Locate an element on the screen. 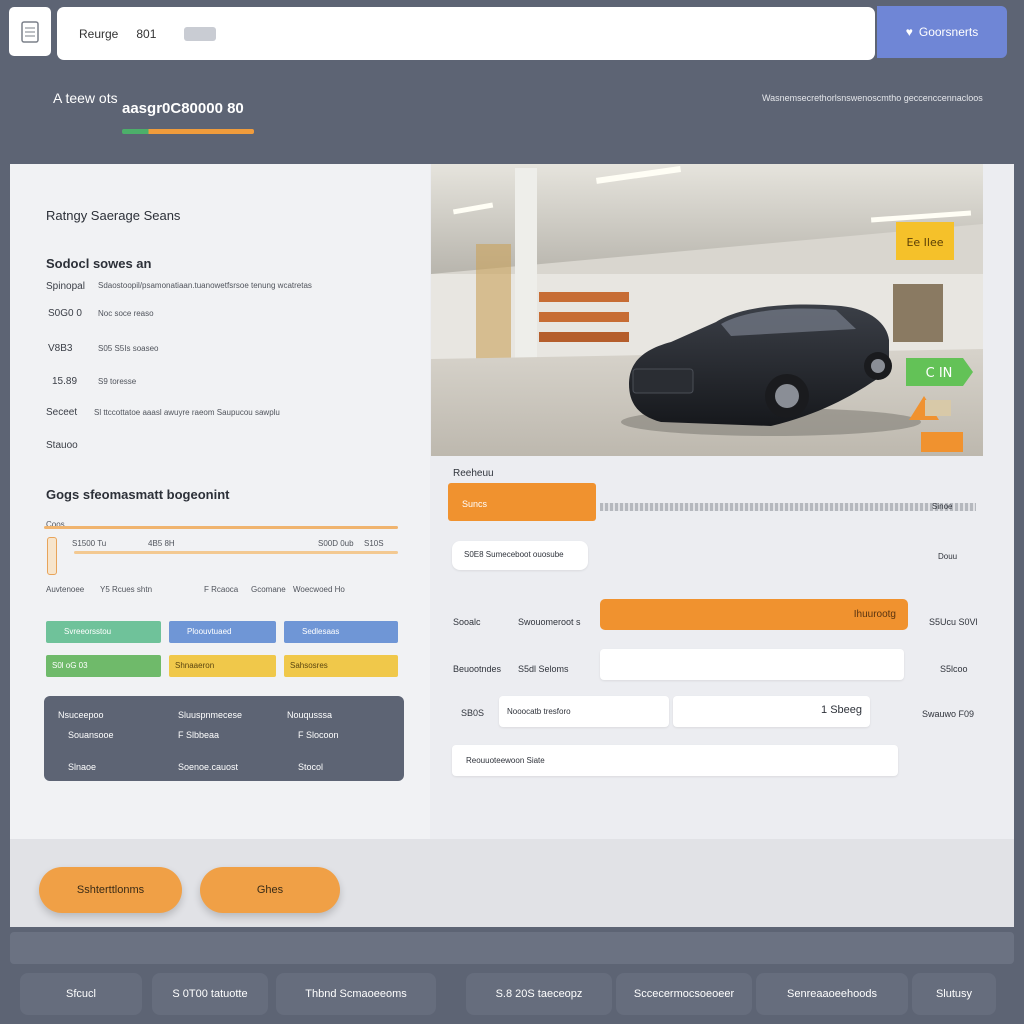 This screenshot has height=1024, width=1024. taskbar-item: Sfcucl is located at coordinates (81, 994).